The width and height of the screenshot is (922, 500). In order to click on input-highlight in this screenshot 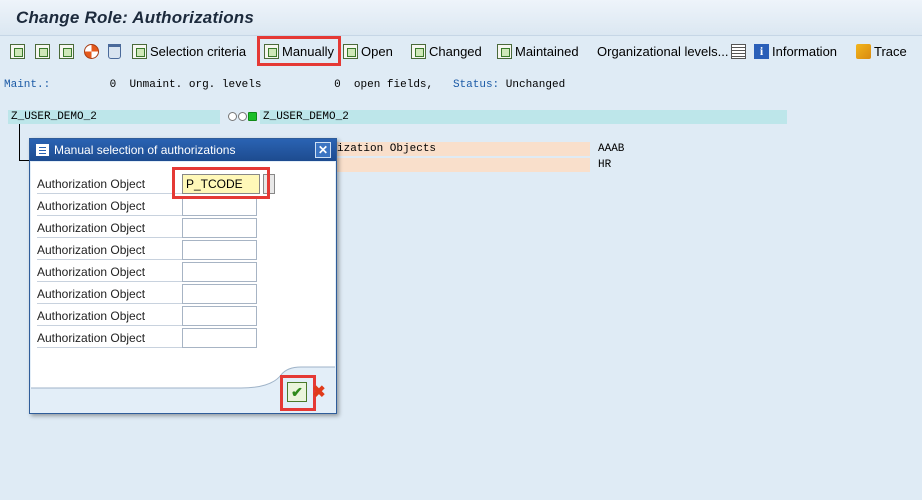, I will do `click(221, 183)`.